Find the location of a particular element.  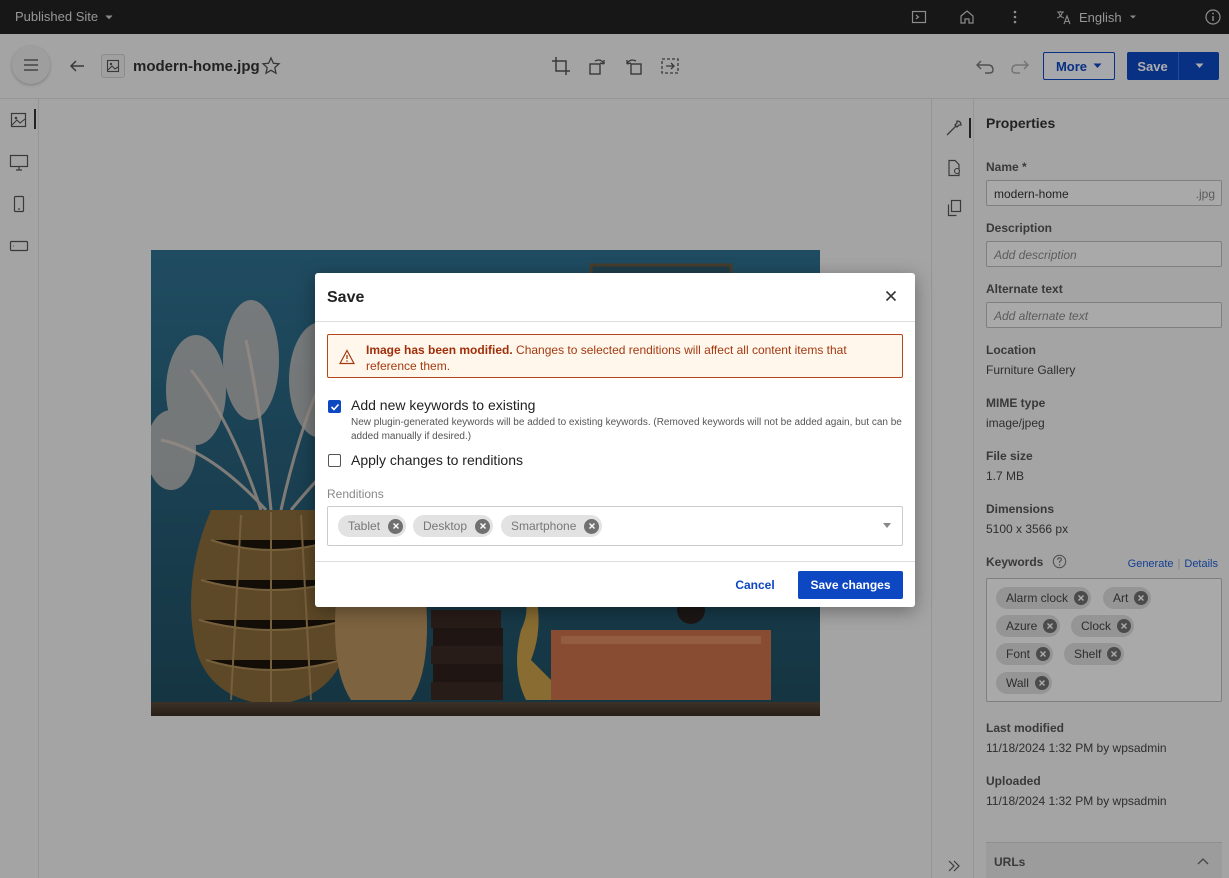

renditions-select: Tablet Desktop Smartphone is located at coordinates (615, 526).